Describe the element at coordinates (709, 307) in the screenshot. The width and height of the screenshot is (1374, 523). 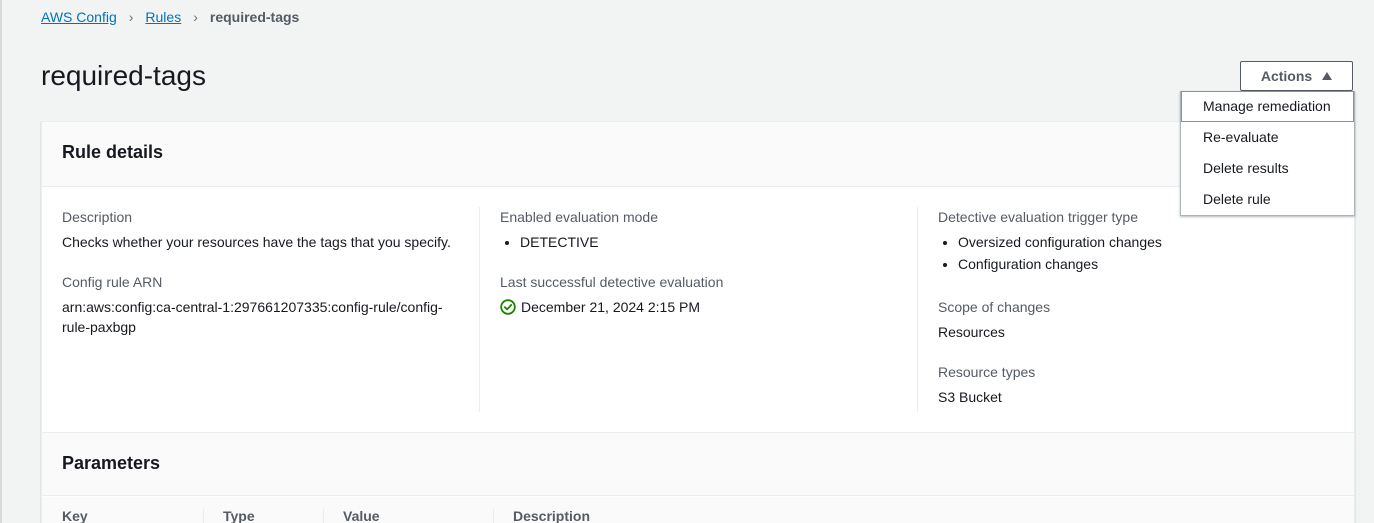
I see `last-eval-status: December 21, 2024 2:15 PM` at that location.